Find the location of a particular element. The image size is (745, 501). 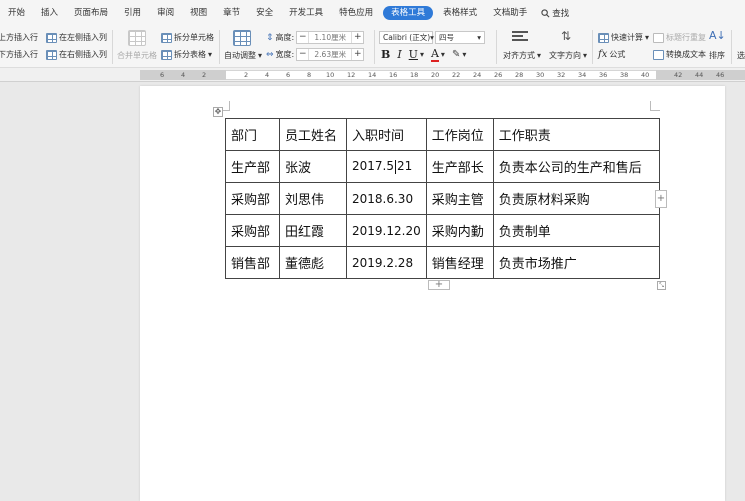

text-direction-button: 文字方向 ▾ is located at coordinates (568, 55).